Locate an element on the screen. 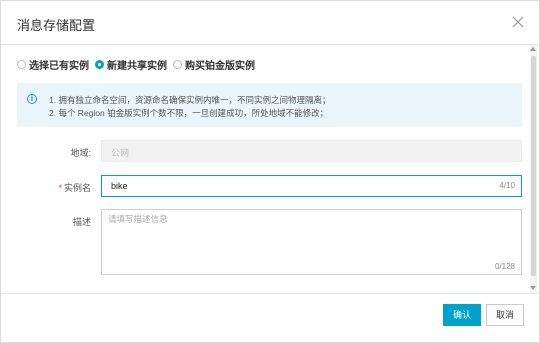  scroll-up-icon is located at coordinates (533, 49).